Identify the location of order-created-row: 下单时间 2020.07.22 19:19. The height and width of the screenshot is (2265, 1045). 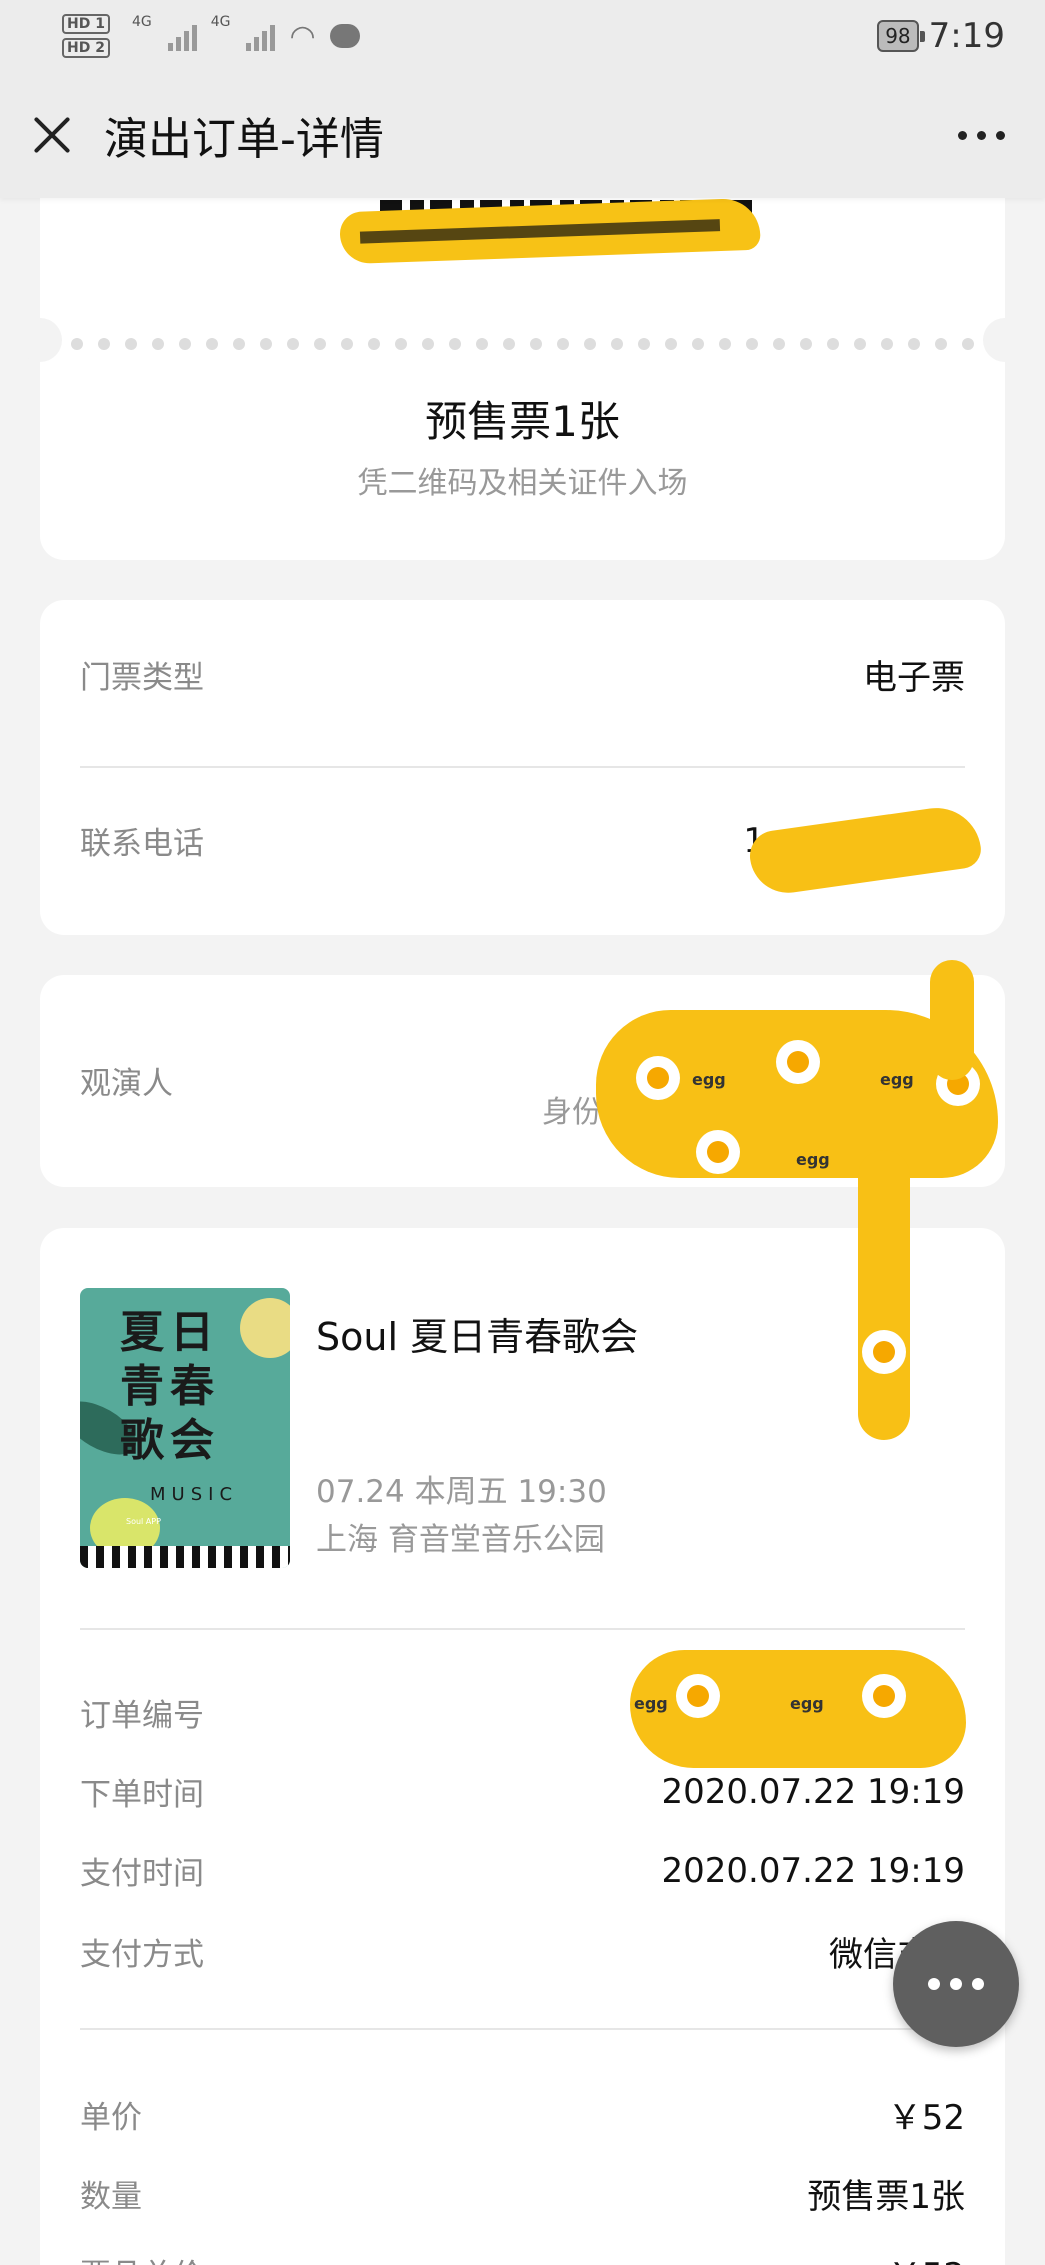
(522, 1791).